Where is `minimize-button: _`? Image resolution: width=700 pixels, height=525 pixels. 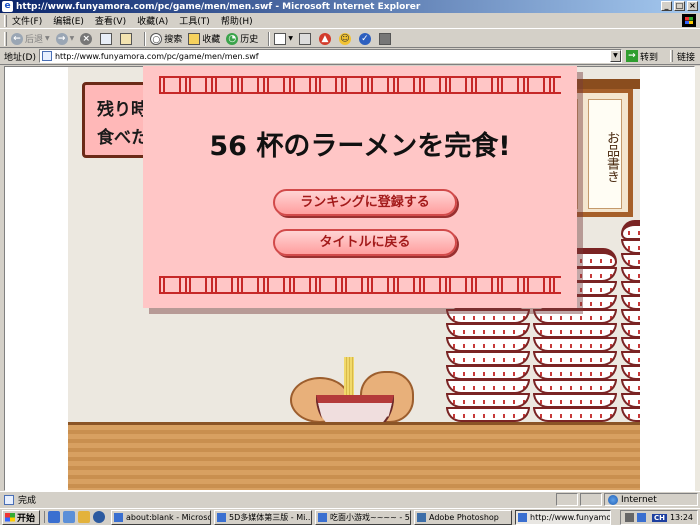 minimize-button: _ is located at coordinates (666, 6).